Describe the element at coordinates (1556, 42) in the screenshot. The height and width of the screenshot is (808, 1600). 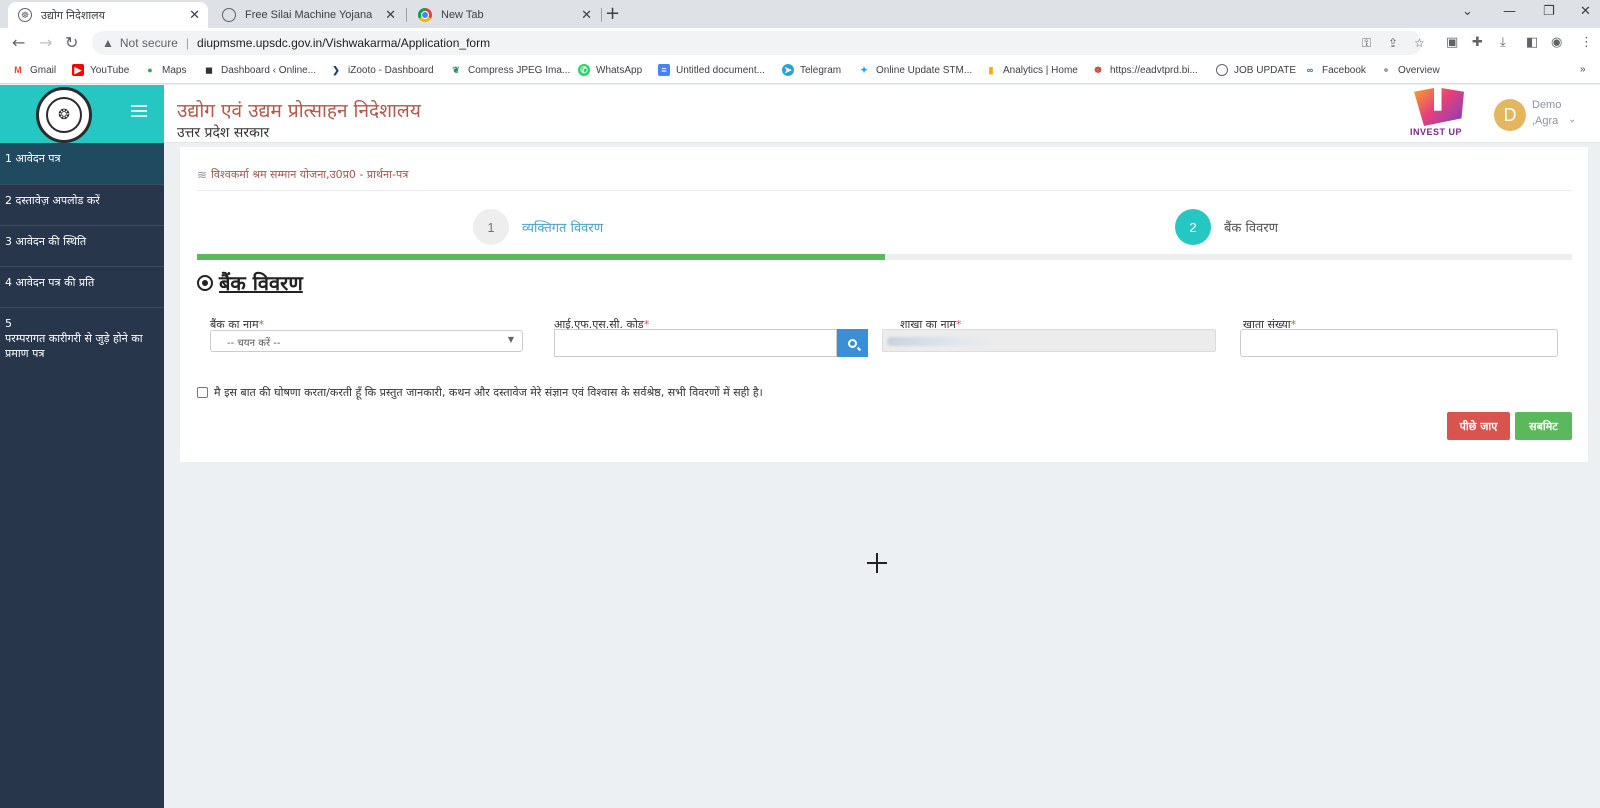
I see `profile-icon: ◉` at that location.